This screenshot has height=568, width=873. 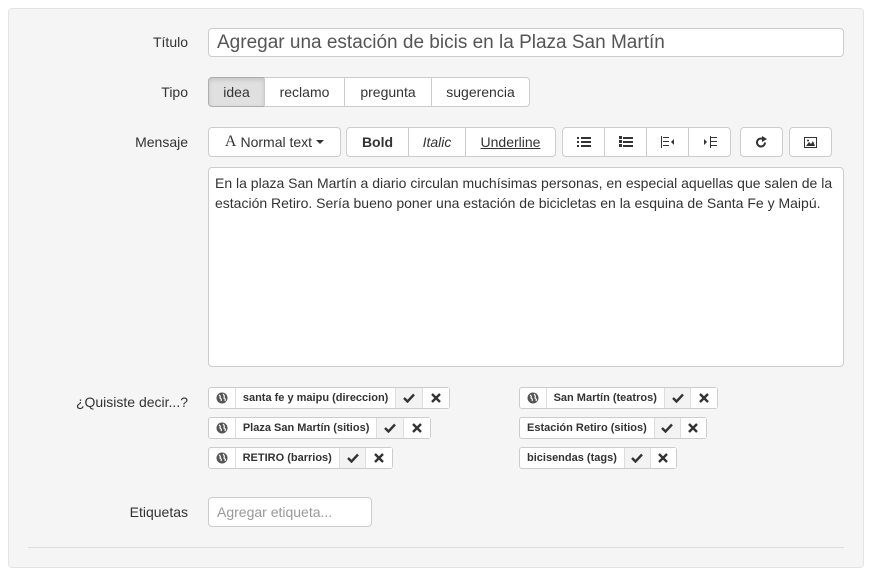 I want to click on suggestion-text: RETIRO (barrios), so click(x=286, y=458).